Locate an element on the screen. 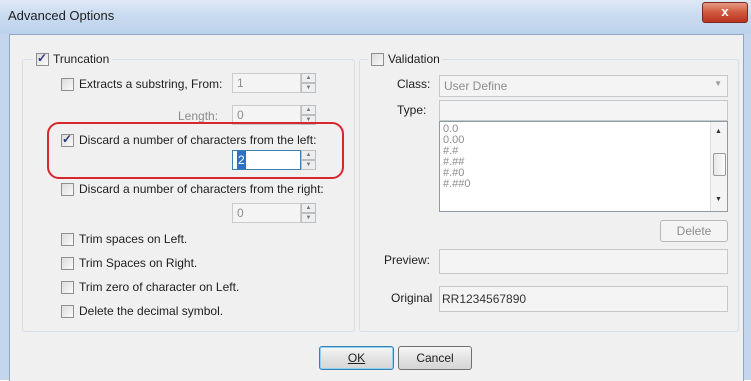 Image resolution: width=751 pixels, height=381 pixels. truncation-label: Truncation is located at coordinates (81, 59).